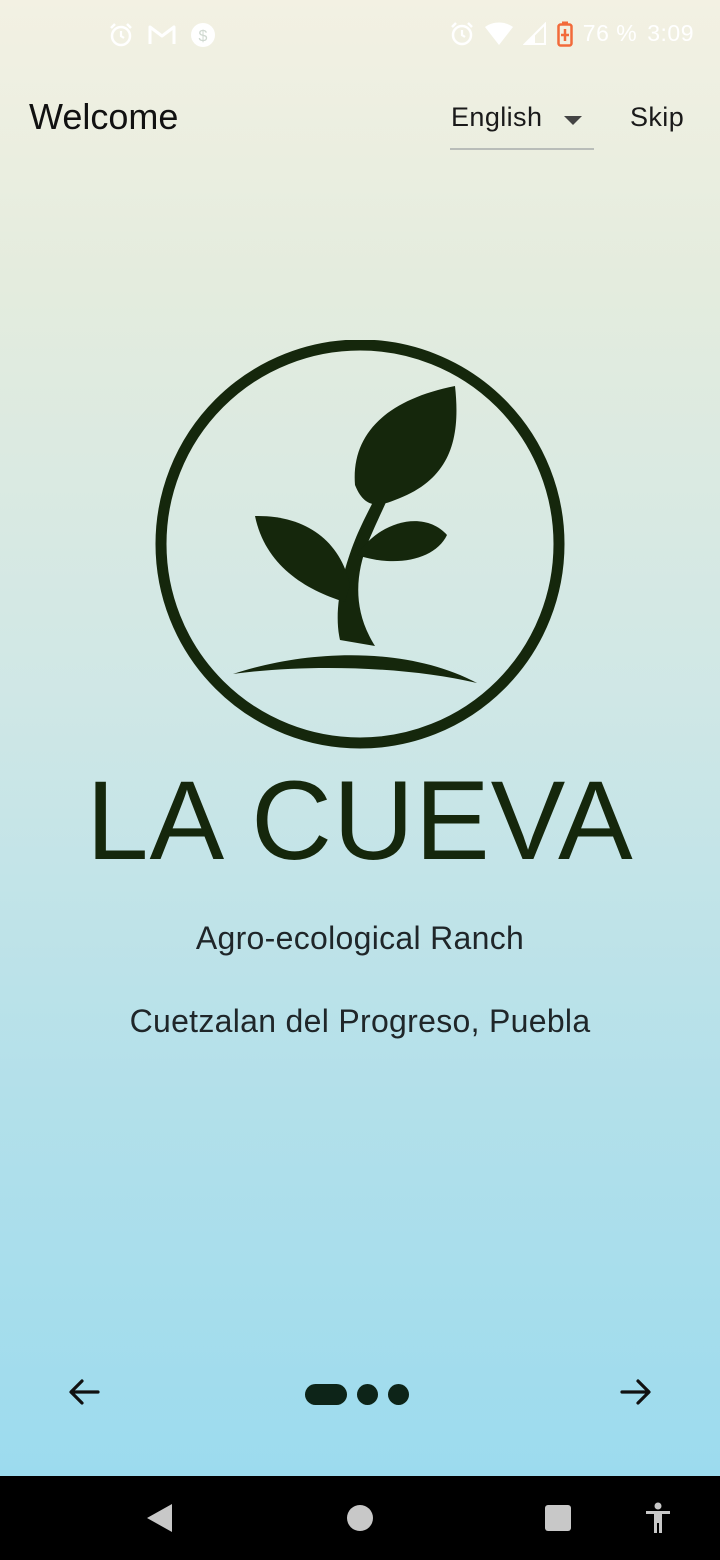 The height and width of the screenshot is (1560, 720). I want to click on status-bar-notifications: $, so click(162, 35).